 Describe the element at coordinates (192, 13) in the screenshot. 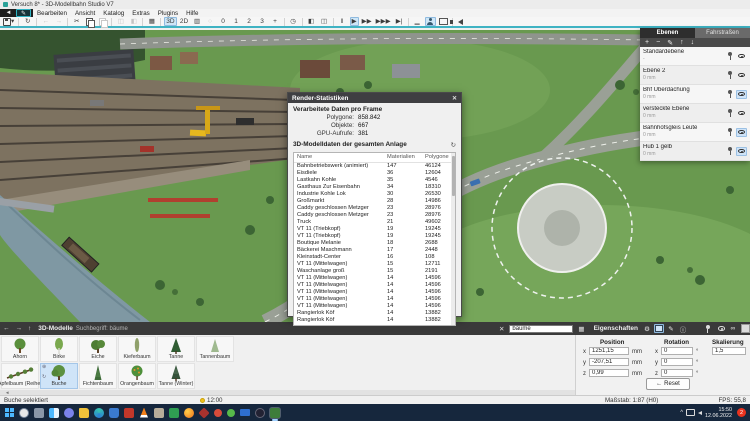

I see `menu-hilfe: Hilfe` at that location.